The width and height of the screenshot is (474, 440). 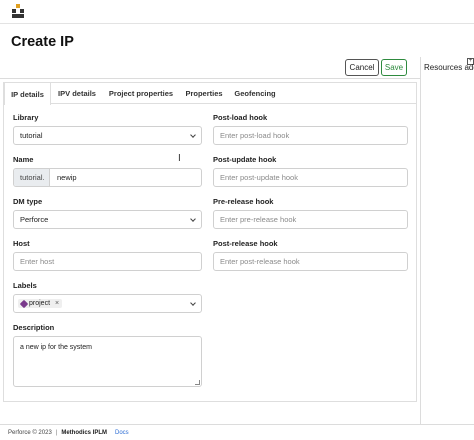 I want to click on description-label: Description, so click(x=34, y=327).